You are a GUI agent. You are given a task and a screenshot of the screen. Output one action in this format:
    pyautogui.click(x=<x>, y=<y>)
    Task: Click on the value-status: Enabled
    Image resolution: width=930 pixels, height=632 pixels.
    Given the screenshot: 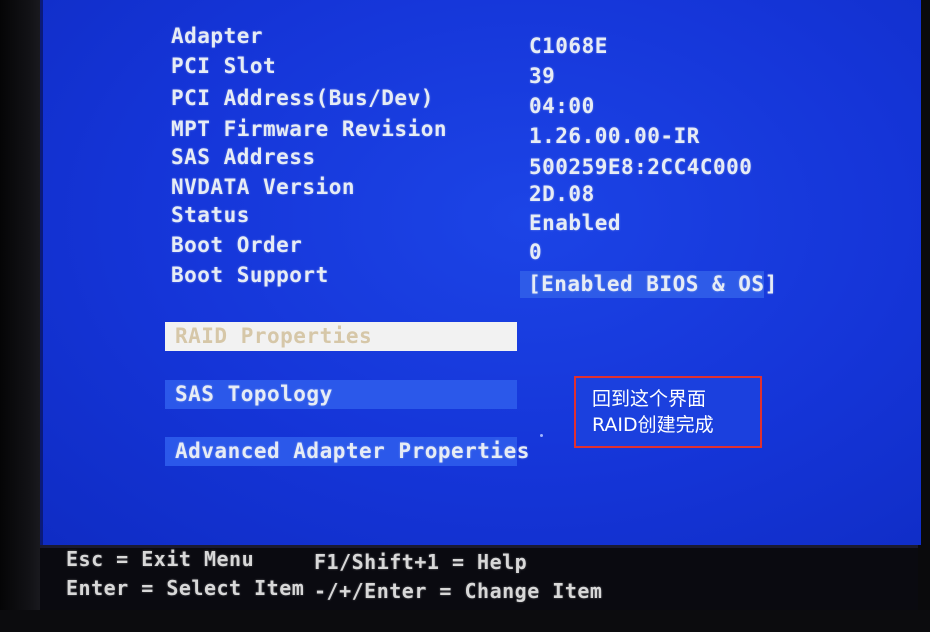 What is the action you would take?
    pyautogui.click(x=575, y=223)
    